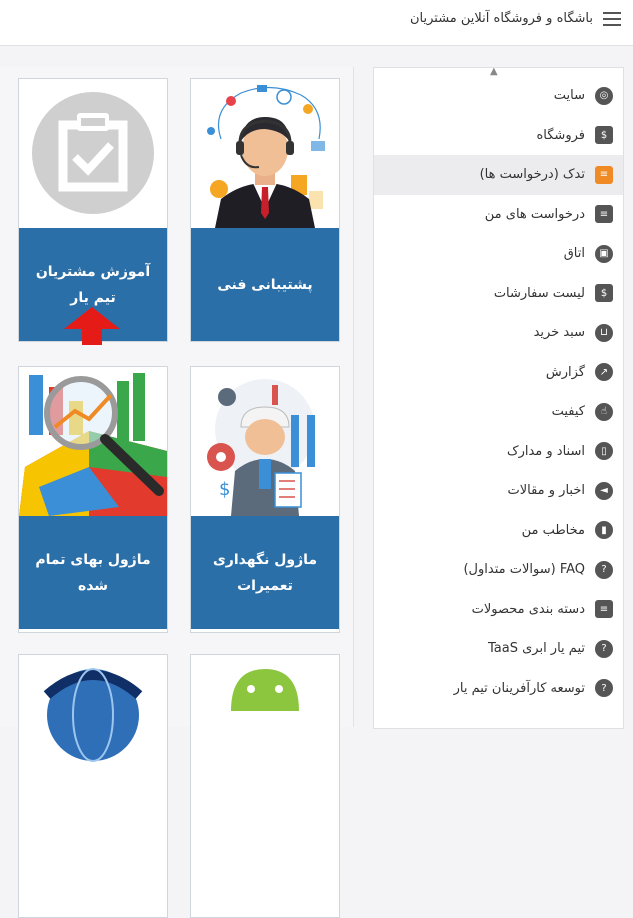  I want to click on sidebar-item-label: دسته بندی محصولات, so click(528, 609).